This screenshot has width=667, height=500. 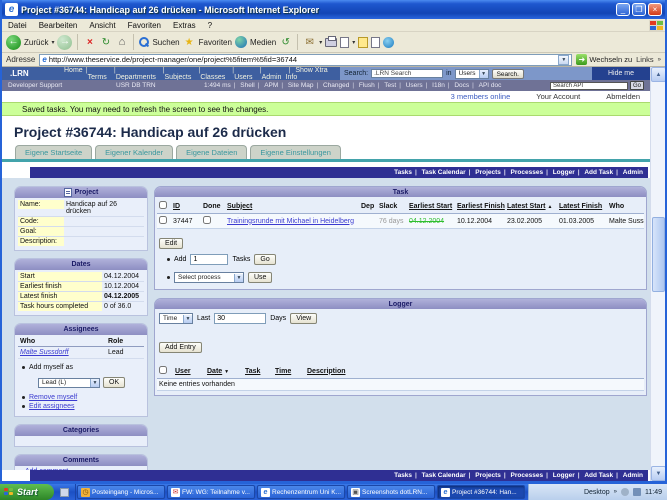 I want to click on messenger-icon, so click(x=389, y=42).